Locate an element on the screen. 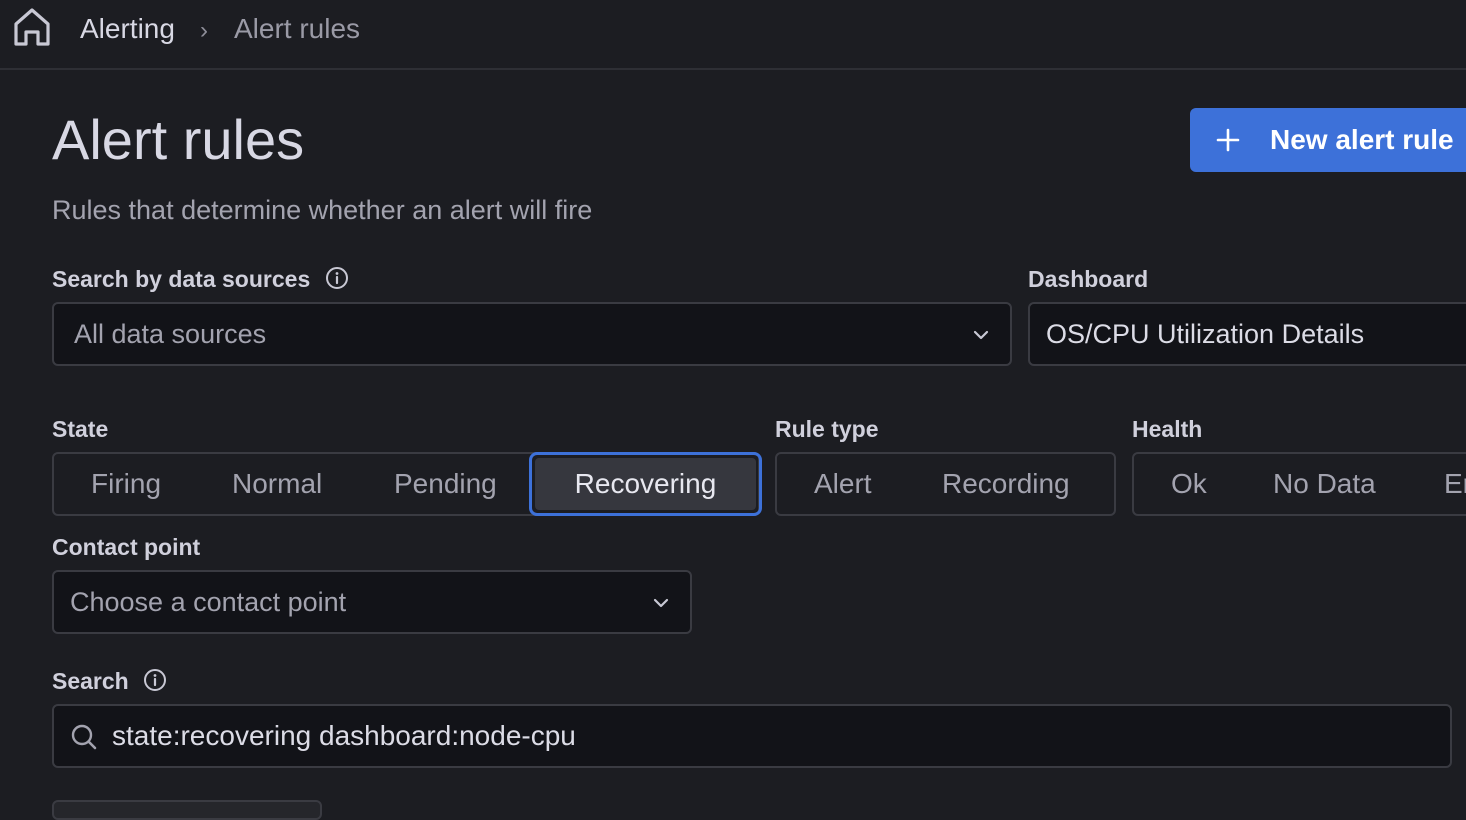 The width and height of the screenshot is (1466, 820). new-alert-rule-label: New alert rule is located at coordinates (1362, 139).